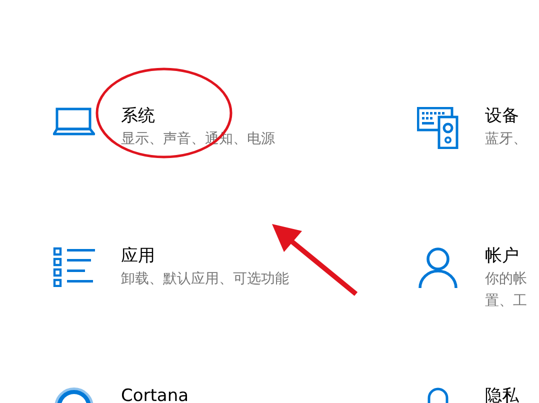 Image resolution: width=539 pixels, height=403 pixels. What do you see at coordinates (506, 279) in the screenshot?
I see `category-description: 你的帐` at bounding box center [506, 279].